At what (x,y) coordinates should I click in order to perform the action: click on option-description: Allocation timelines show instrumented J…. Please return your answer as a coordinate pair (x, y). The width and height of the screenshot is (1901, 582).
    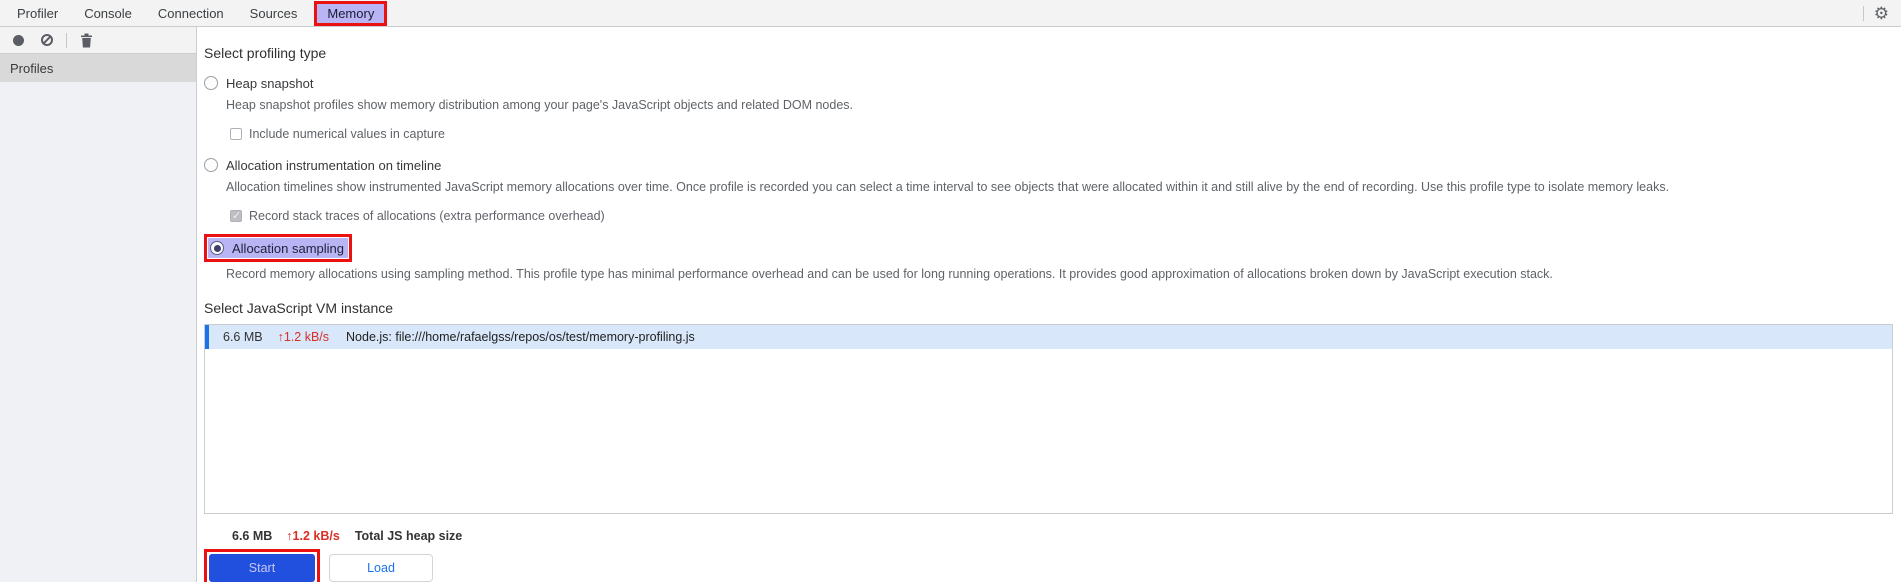
    Looking at the image, I should click on (948, 187).